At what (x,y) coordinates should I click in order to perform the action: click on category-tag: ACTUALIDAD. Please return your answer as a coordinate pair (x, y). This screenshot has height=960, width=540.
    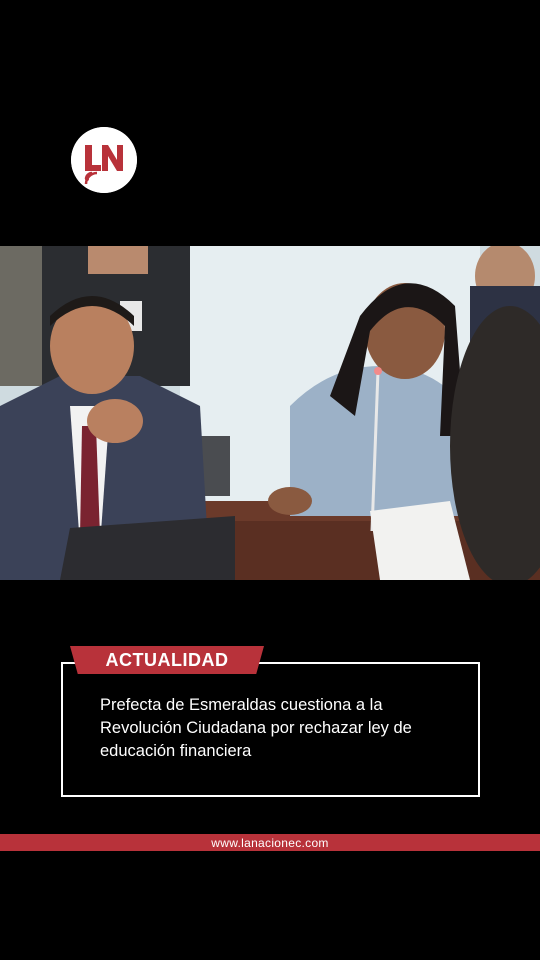
    Looking at the image, I should click on (167, 660).